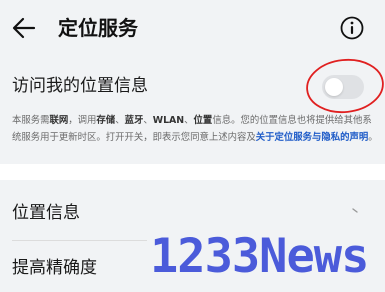  I want to click on location-access-toggle, so click(343, 87).